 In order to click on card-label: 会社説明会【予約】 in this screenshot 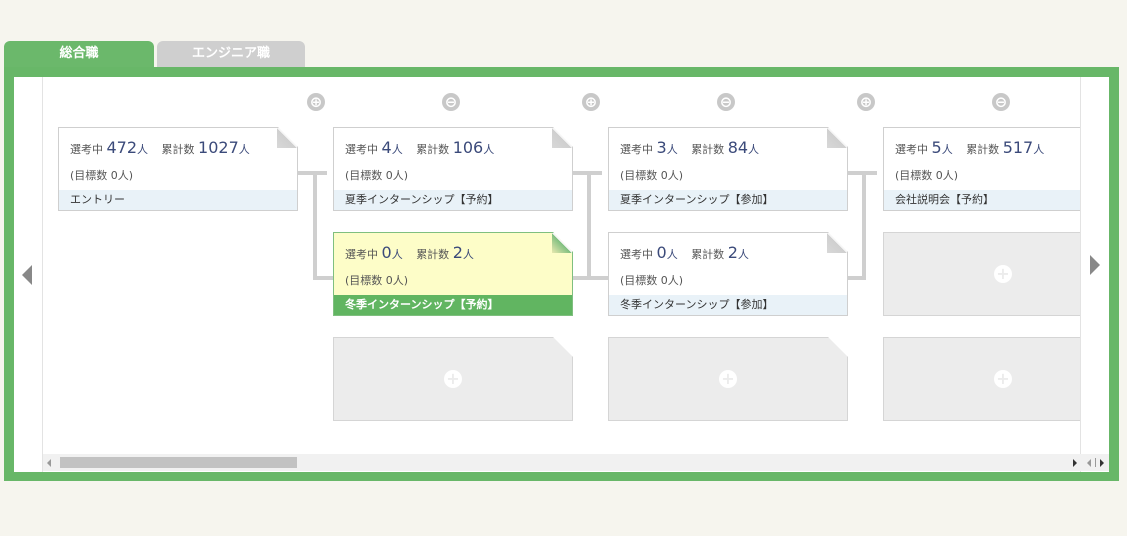, I will do `click(982, 200)`.